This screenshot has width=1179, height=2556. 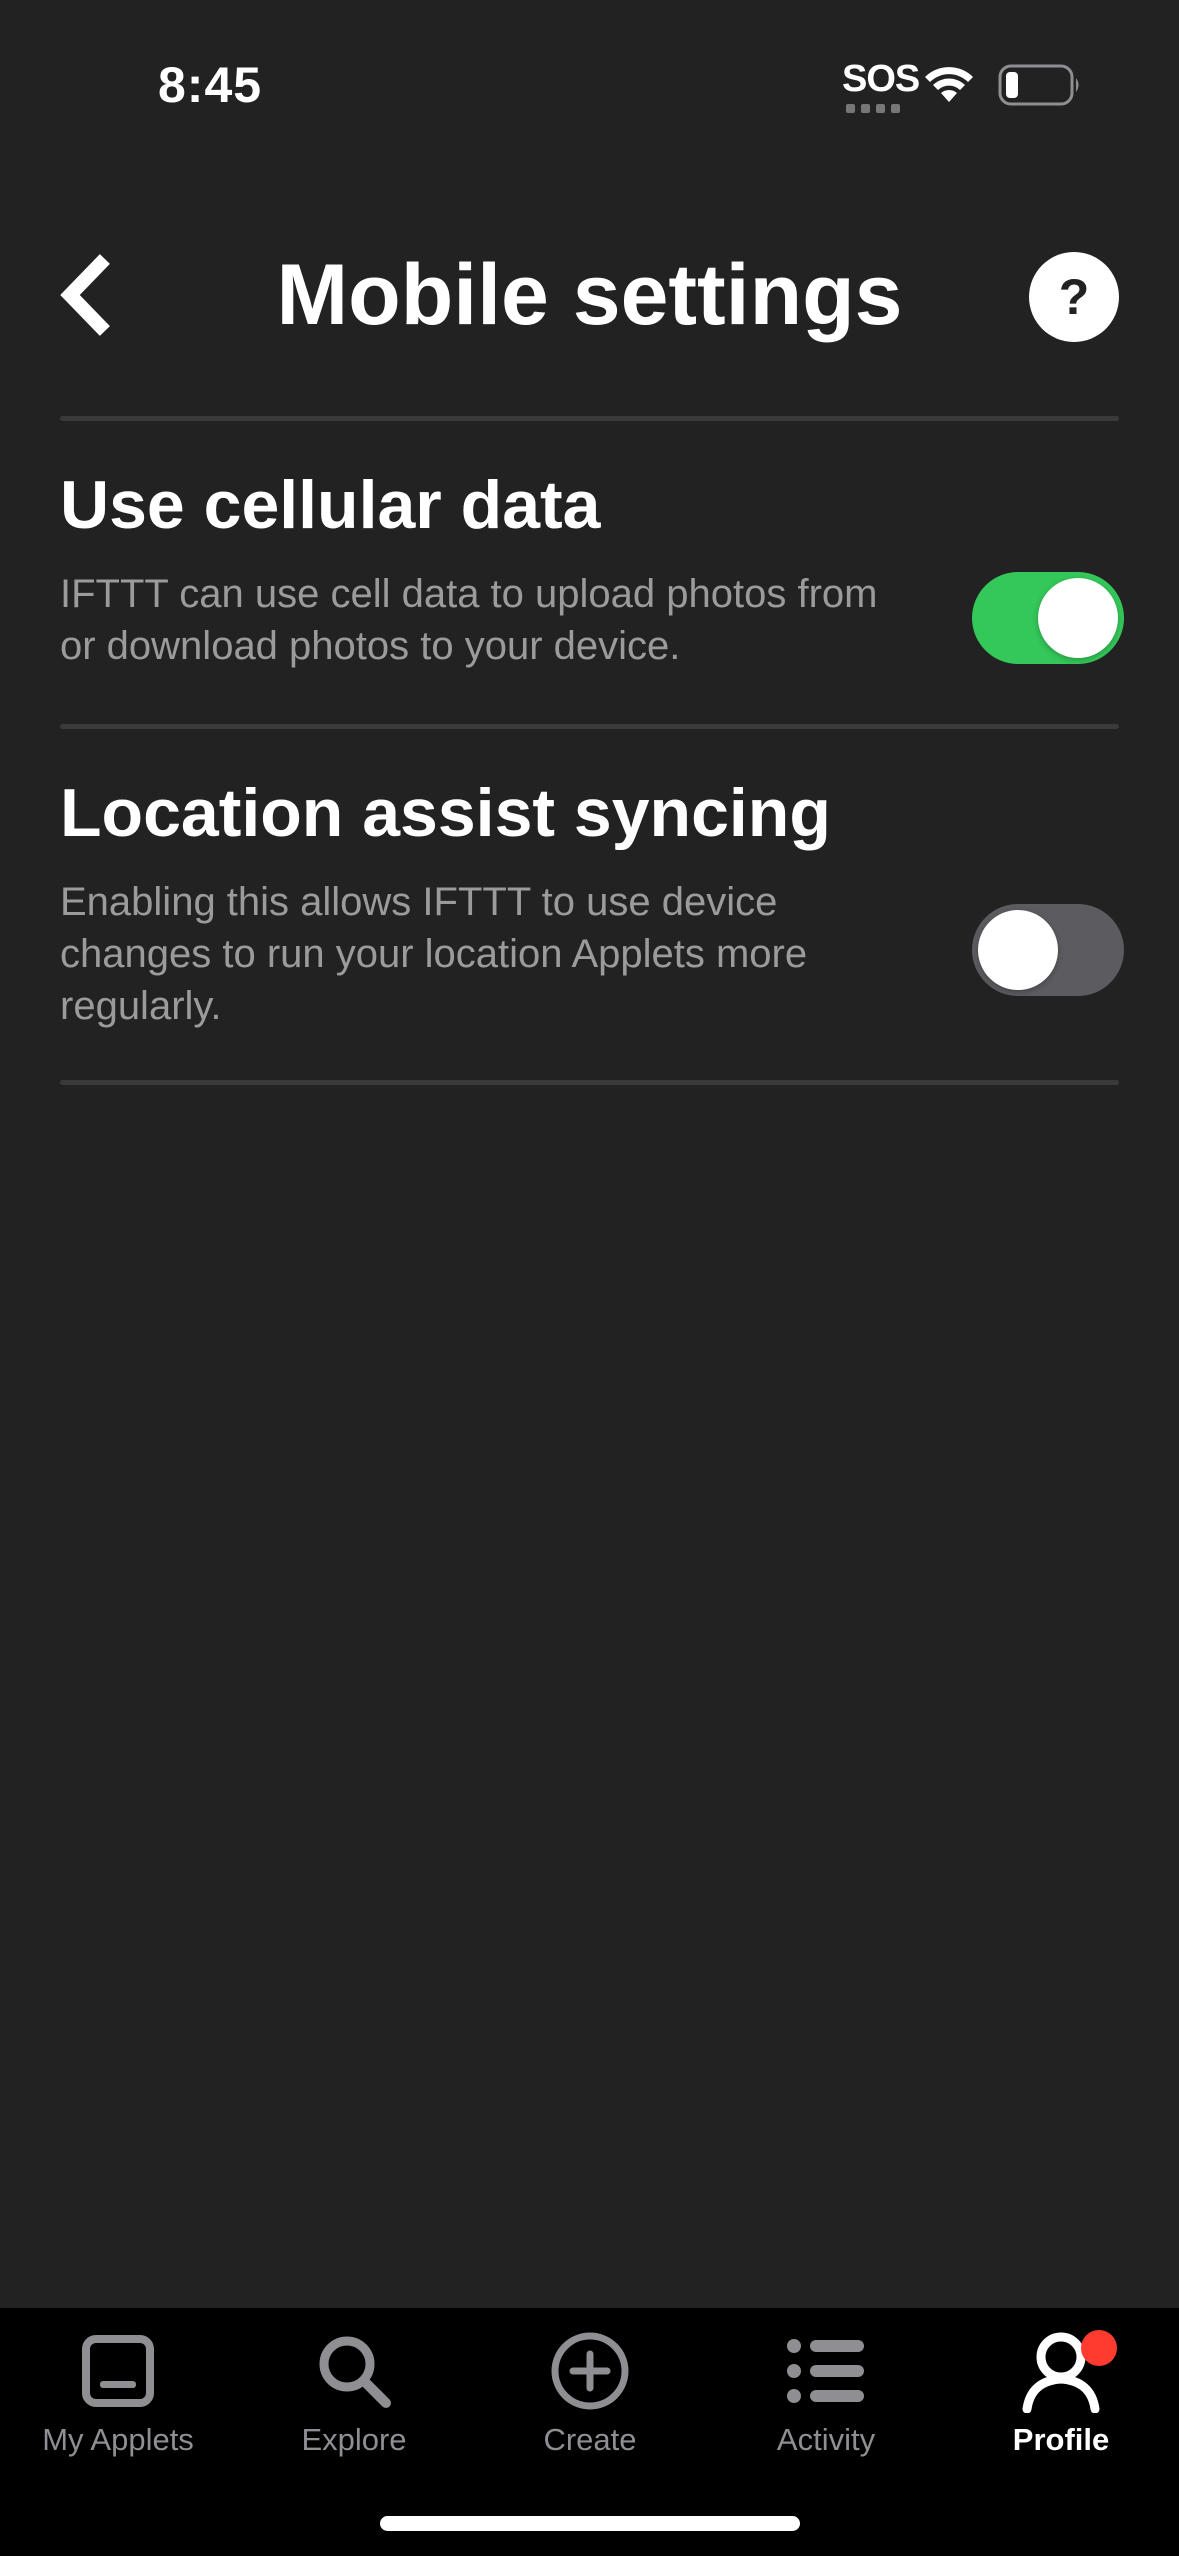 What do you see at coordinates (1099, 2348) in the screenshot?
I see `notification-badge` at bounding box center [1099, 2348].